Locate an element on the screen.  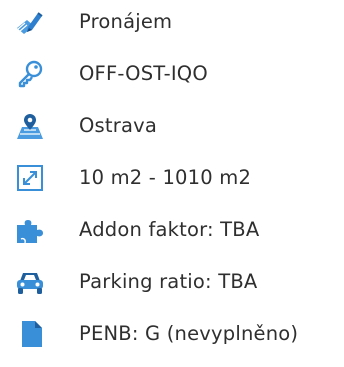
file-icon is located at coordinates (25, 334).